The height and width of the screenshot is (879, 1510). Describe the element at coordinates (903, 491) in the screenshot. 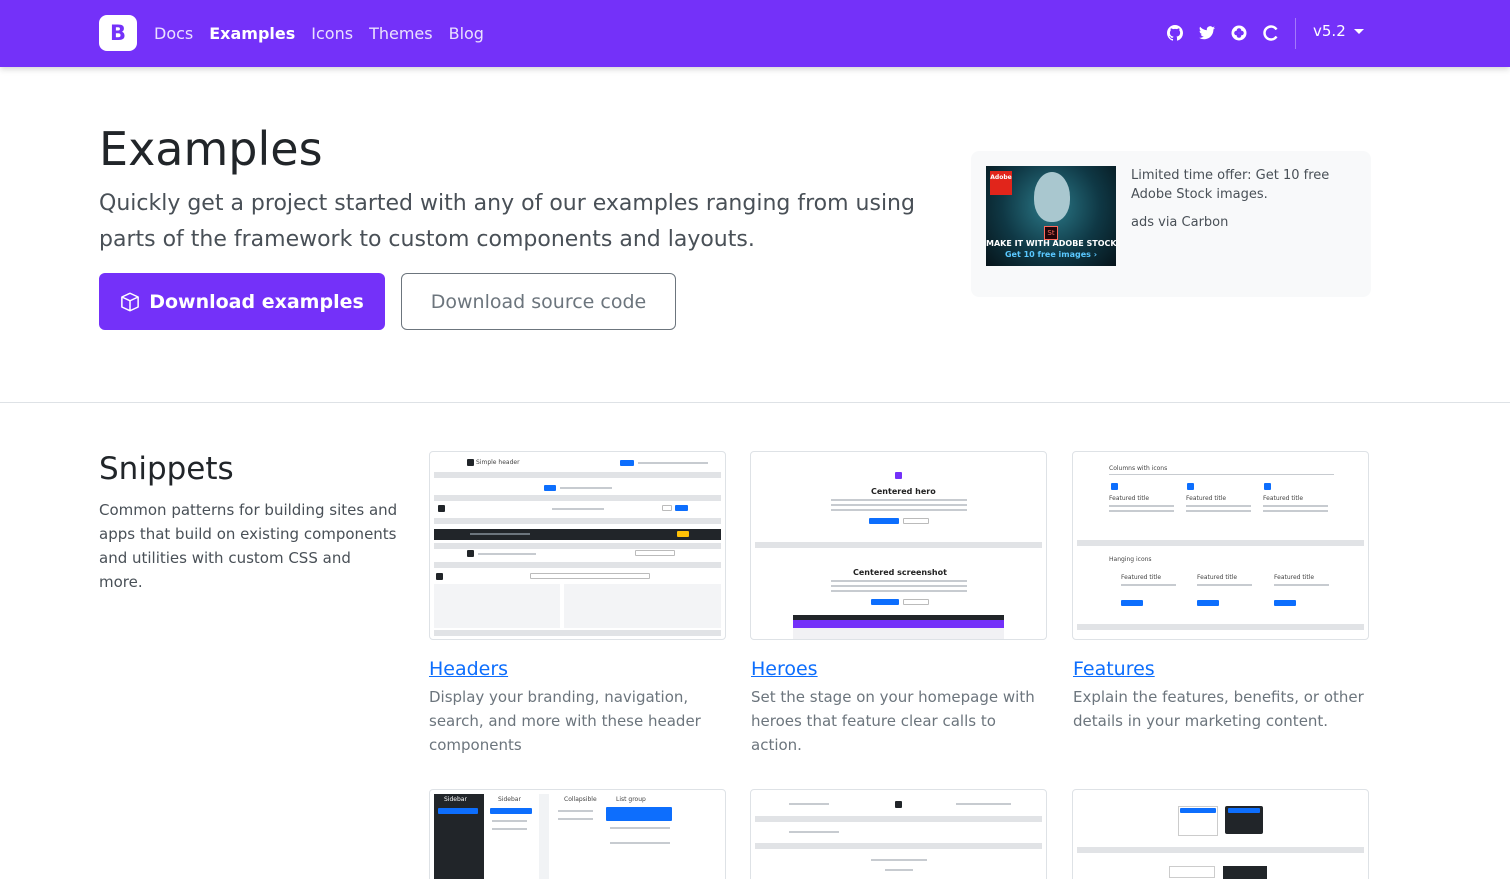

I see `thumb-hero-title: Centered hero` at that location.